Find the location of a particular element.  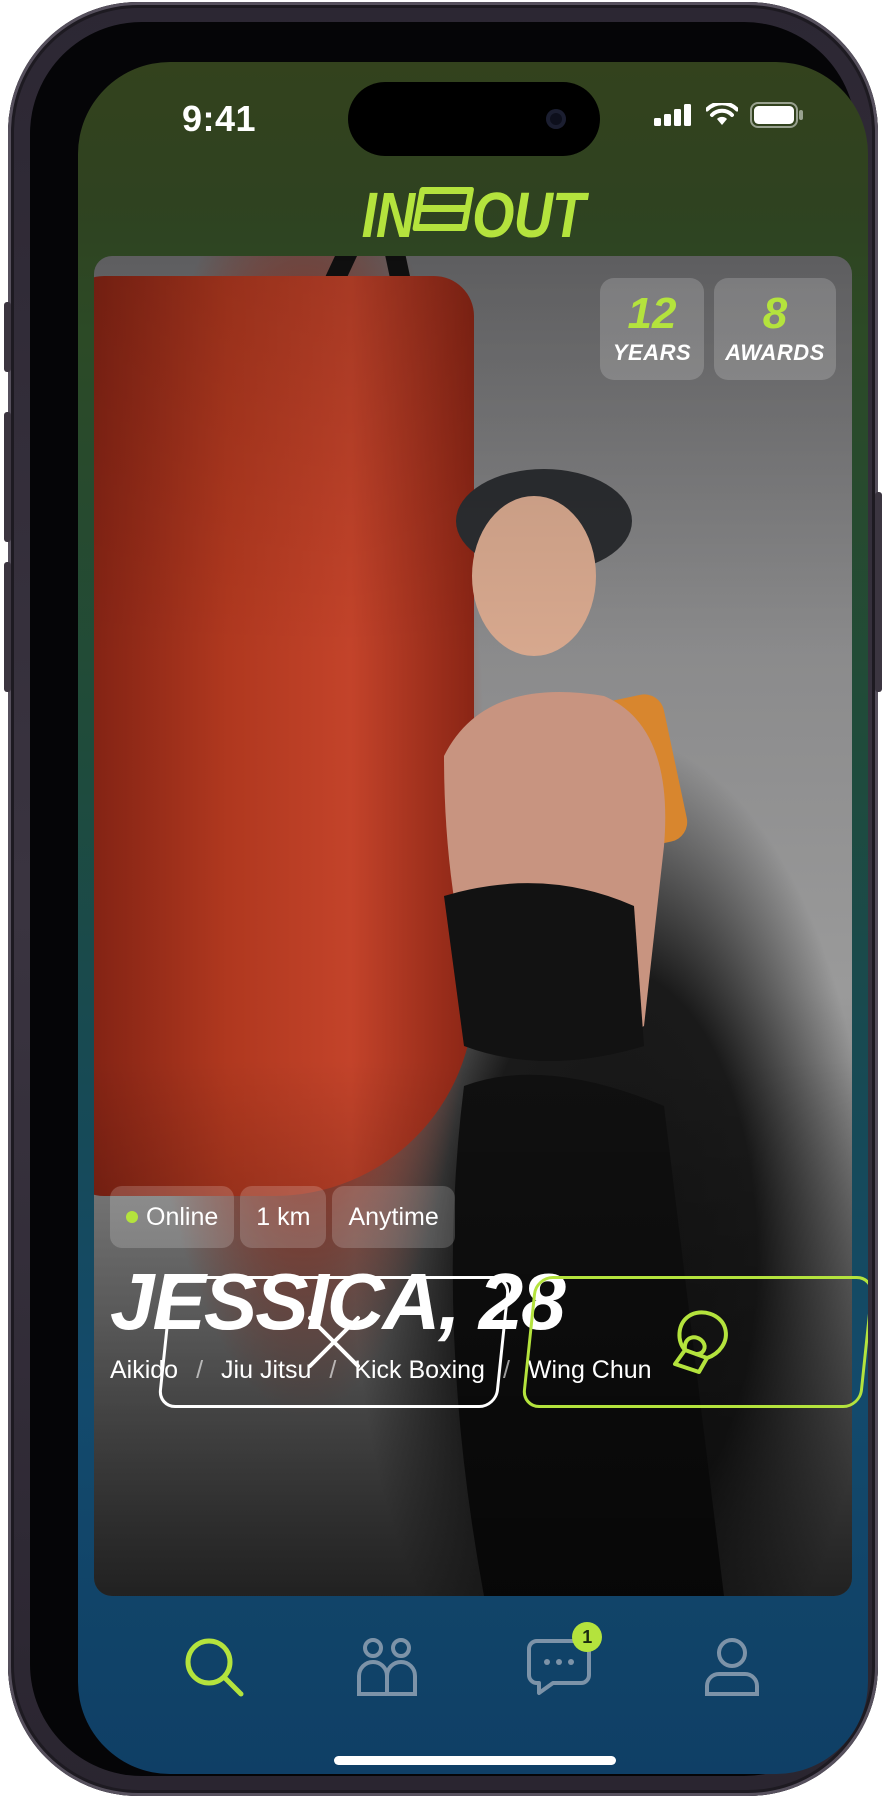

stat-awards-value: 8 is located at coordinates (775, 313).